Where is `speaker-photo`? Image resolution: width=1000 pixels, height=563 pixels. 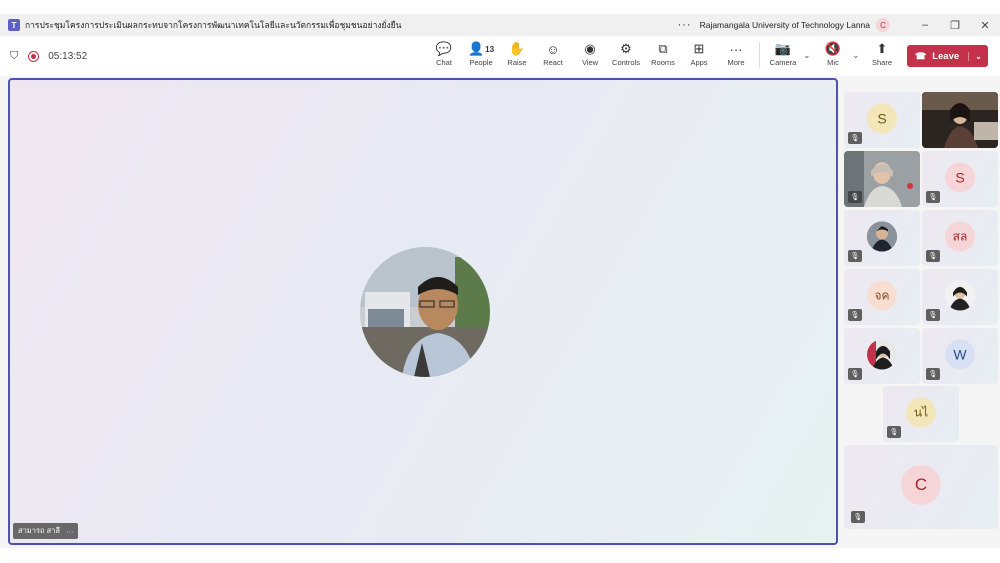
speaker-photo is located at coordinates (425, 312).